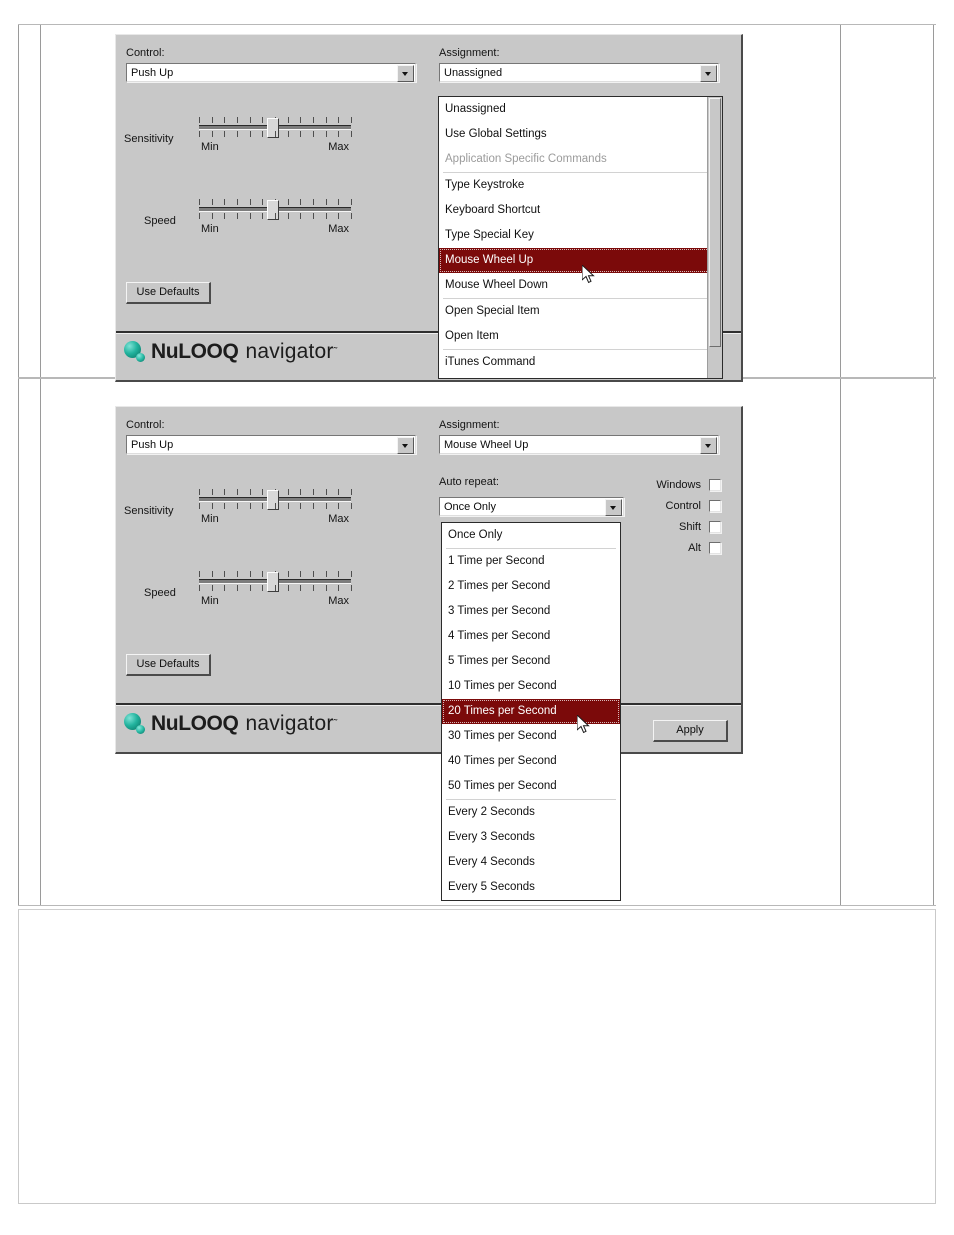  What do you see at coordinates (428, 704) in the screenshot?
I see `footer-divider` at bounding box center [428, 704].